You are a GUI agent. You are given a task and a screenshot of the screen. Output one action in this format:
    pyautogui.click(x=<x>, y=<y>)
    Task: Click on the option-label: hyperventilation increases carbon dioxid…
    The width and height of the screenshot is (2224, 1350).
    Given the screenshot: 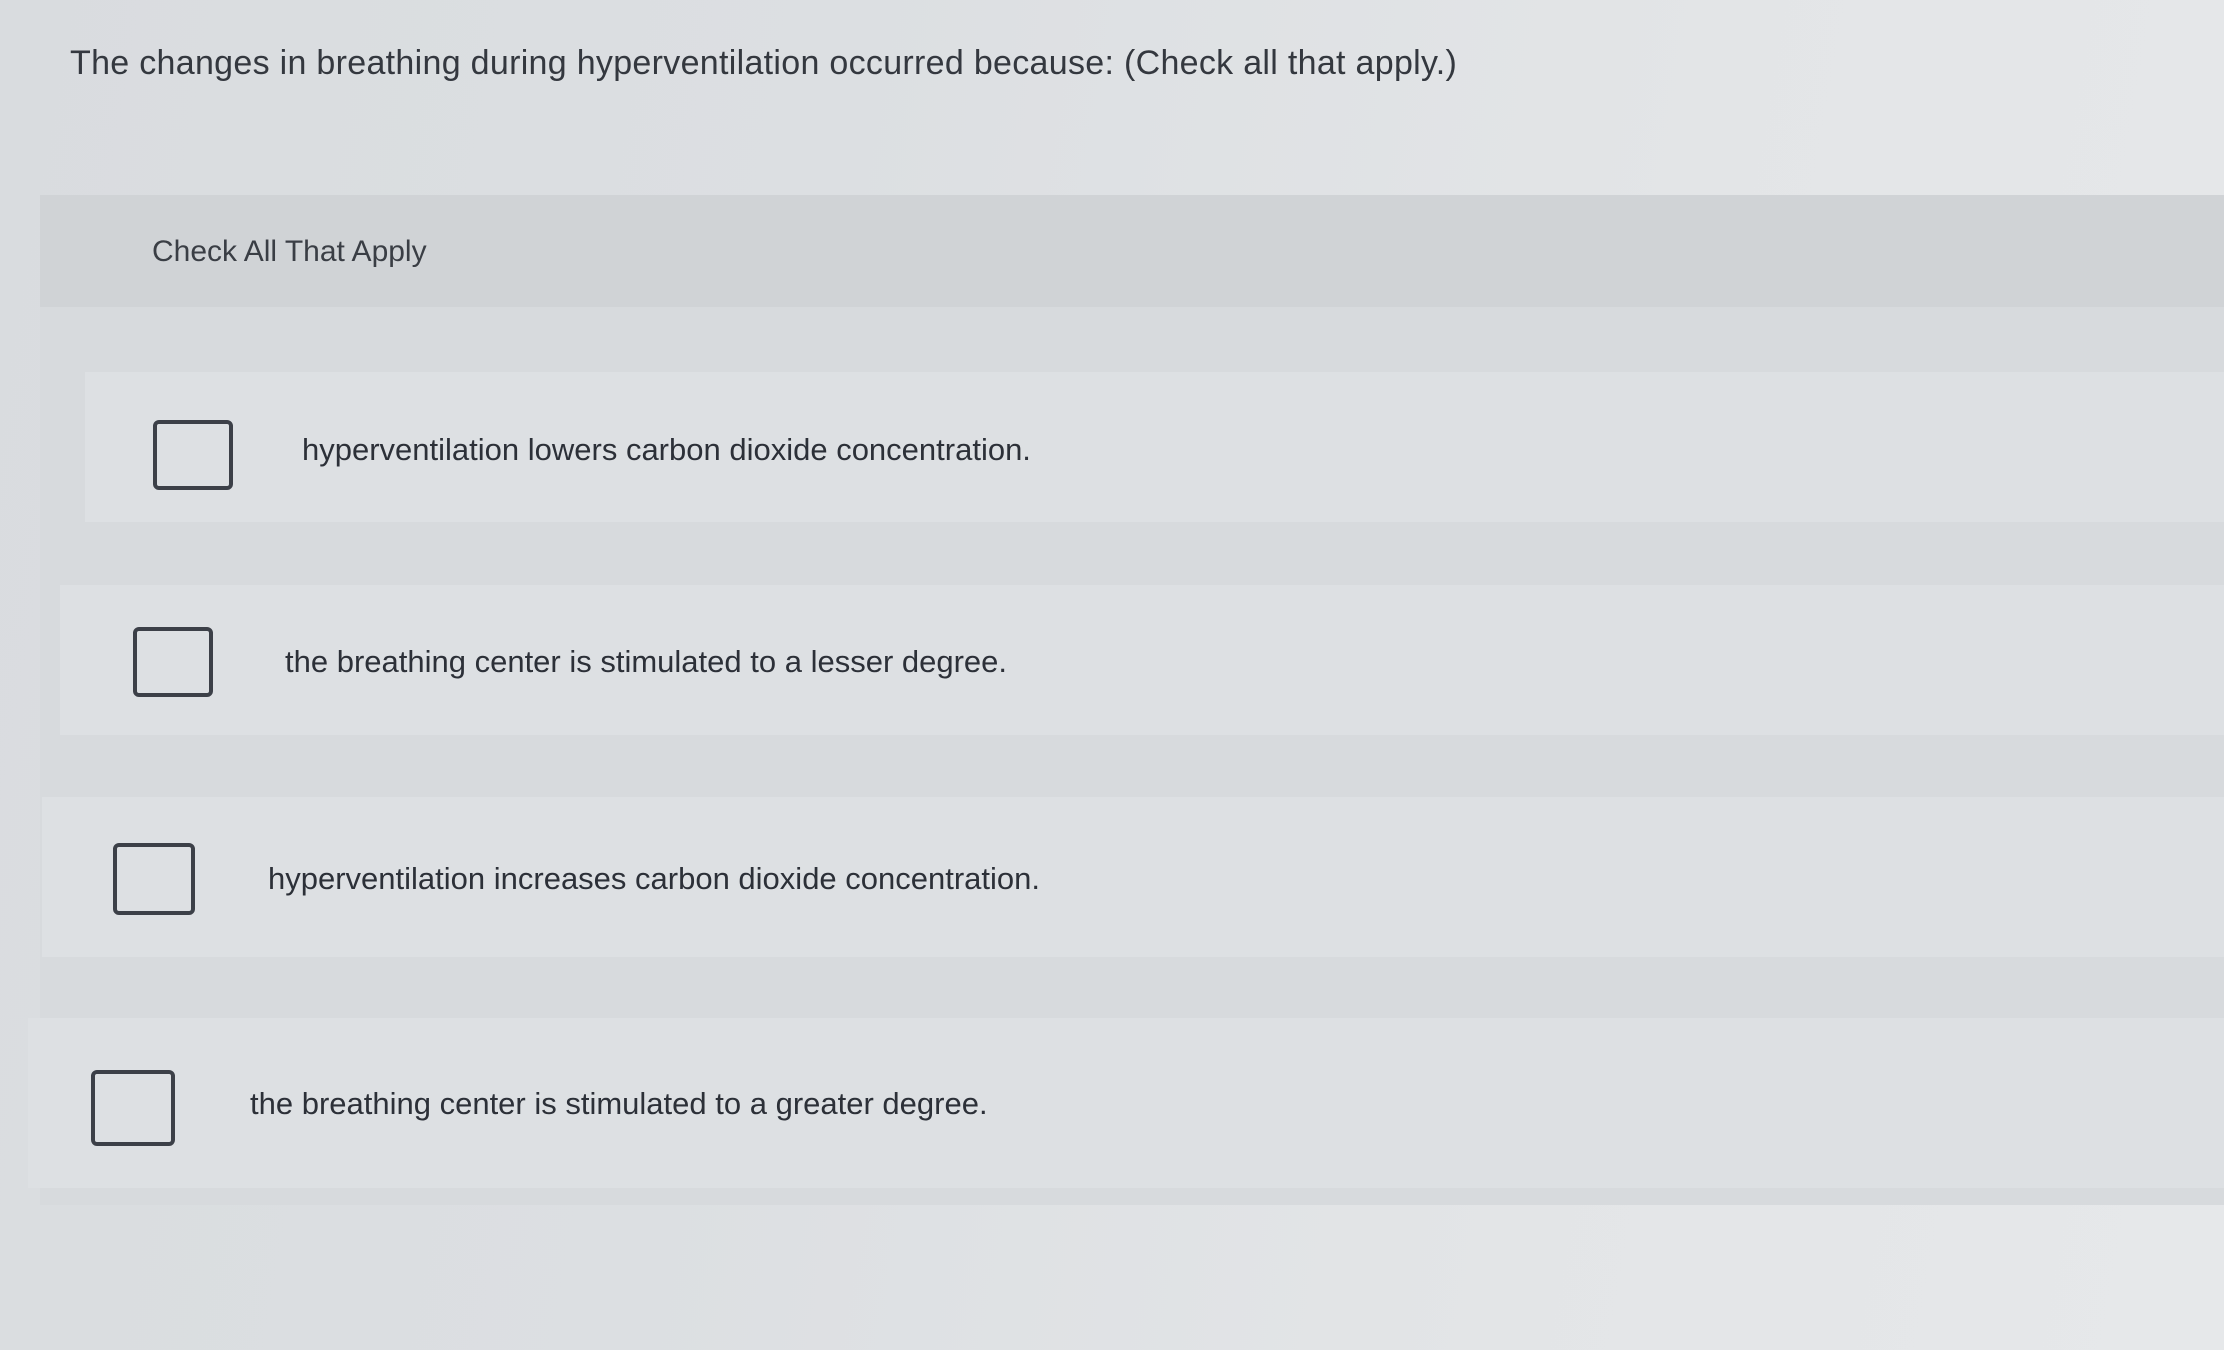 What is the action you would take?
    pyautogui.click(x=654, y=879)
    